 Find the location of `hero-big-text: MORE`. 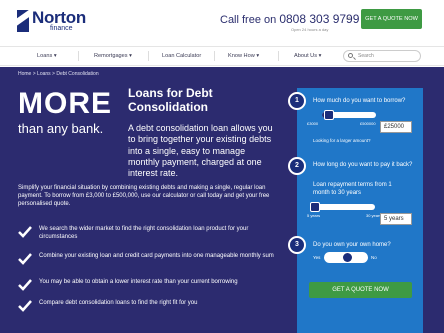

hero-big-text: MORE is located at coordinates (65, 103).